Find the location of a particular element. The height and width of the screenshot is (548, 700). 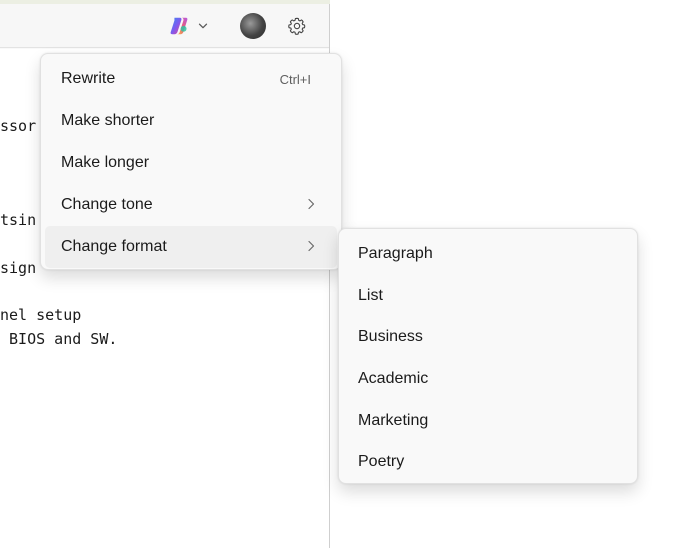

menu-item-label: Rewrite is located at coordinates (88, 78).